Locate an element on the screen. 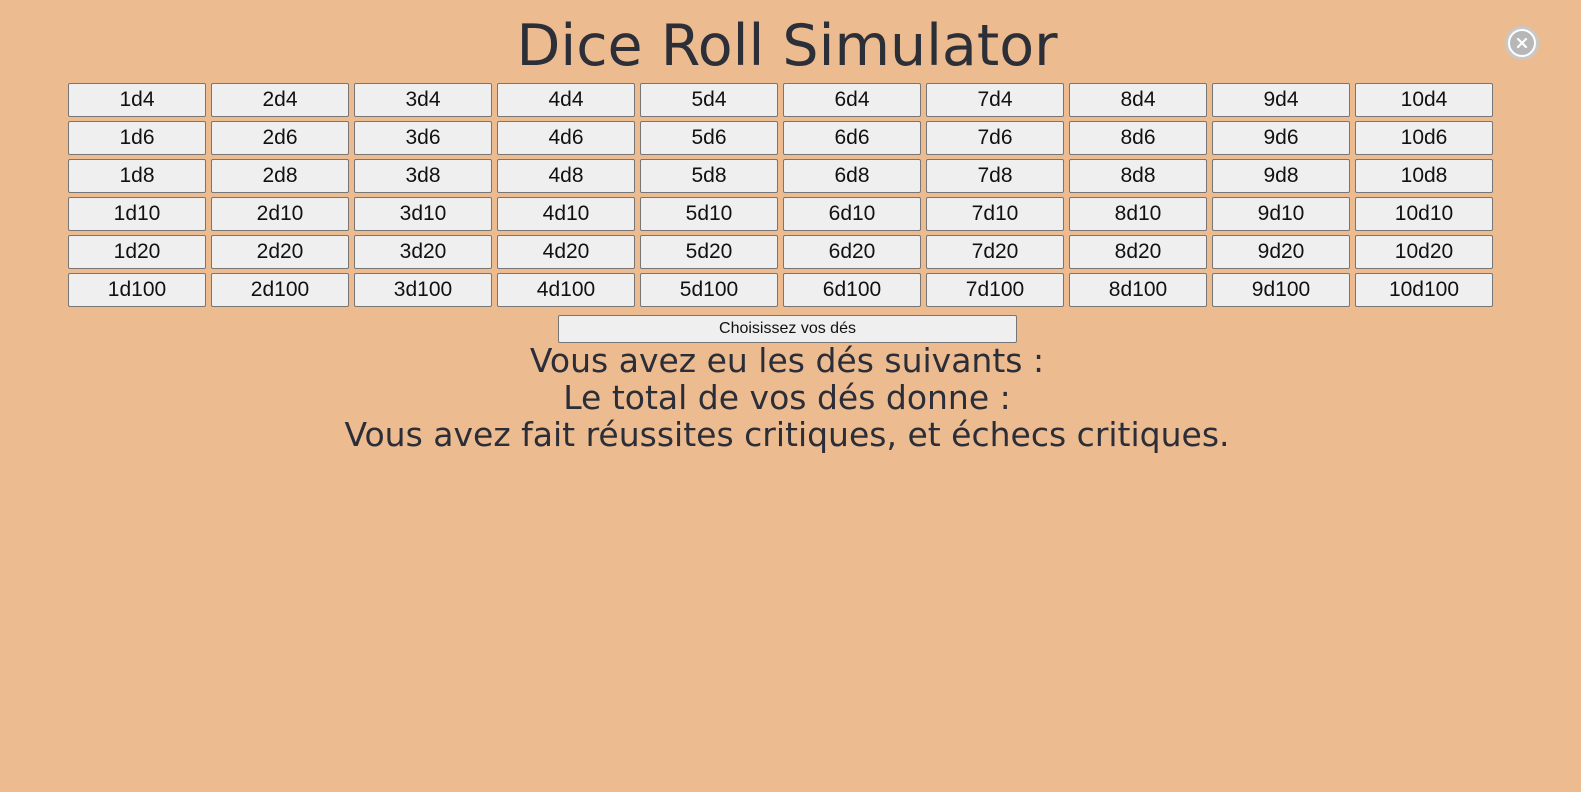 The width and height of the screenshot is (1581, 792). dice-button-1d4: 1d4 is located at coordinates (137, 100).